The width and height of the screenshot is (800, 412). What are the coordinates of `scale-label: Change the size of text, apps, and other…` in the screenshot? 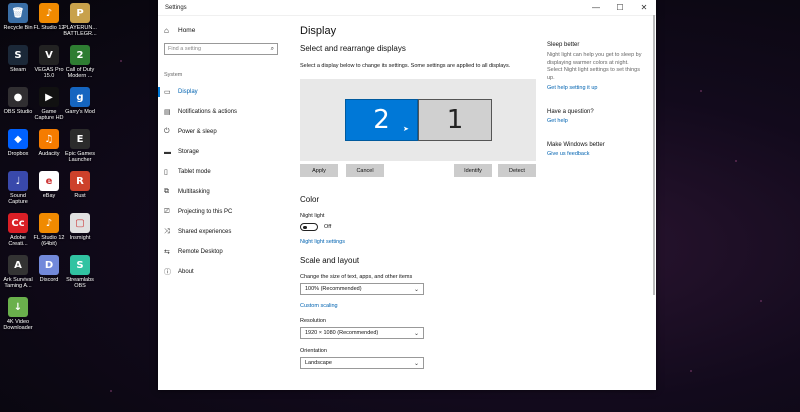 It's located at (356, 277).